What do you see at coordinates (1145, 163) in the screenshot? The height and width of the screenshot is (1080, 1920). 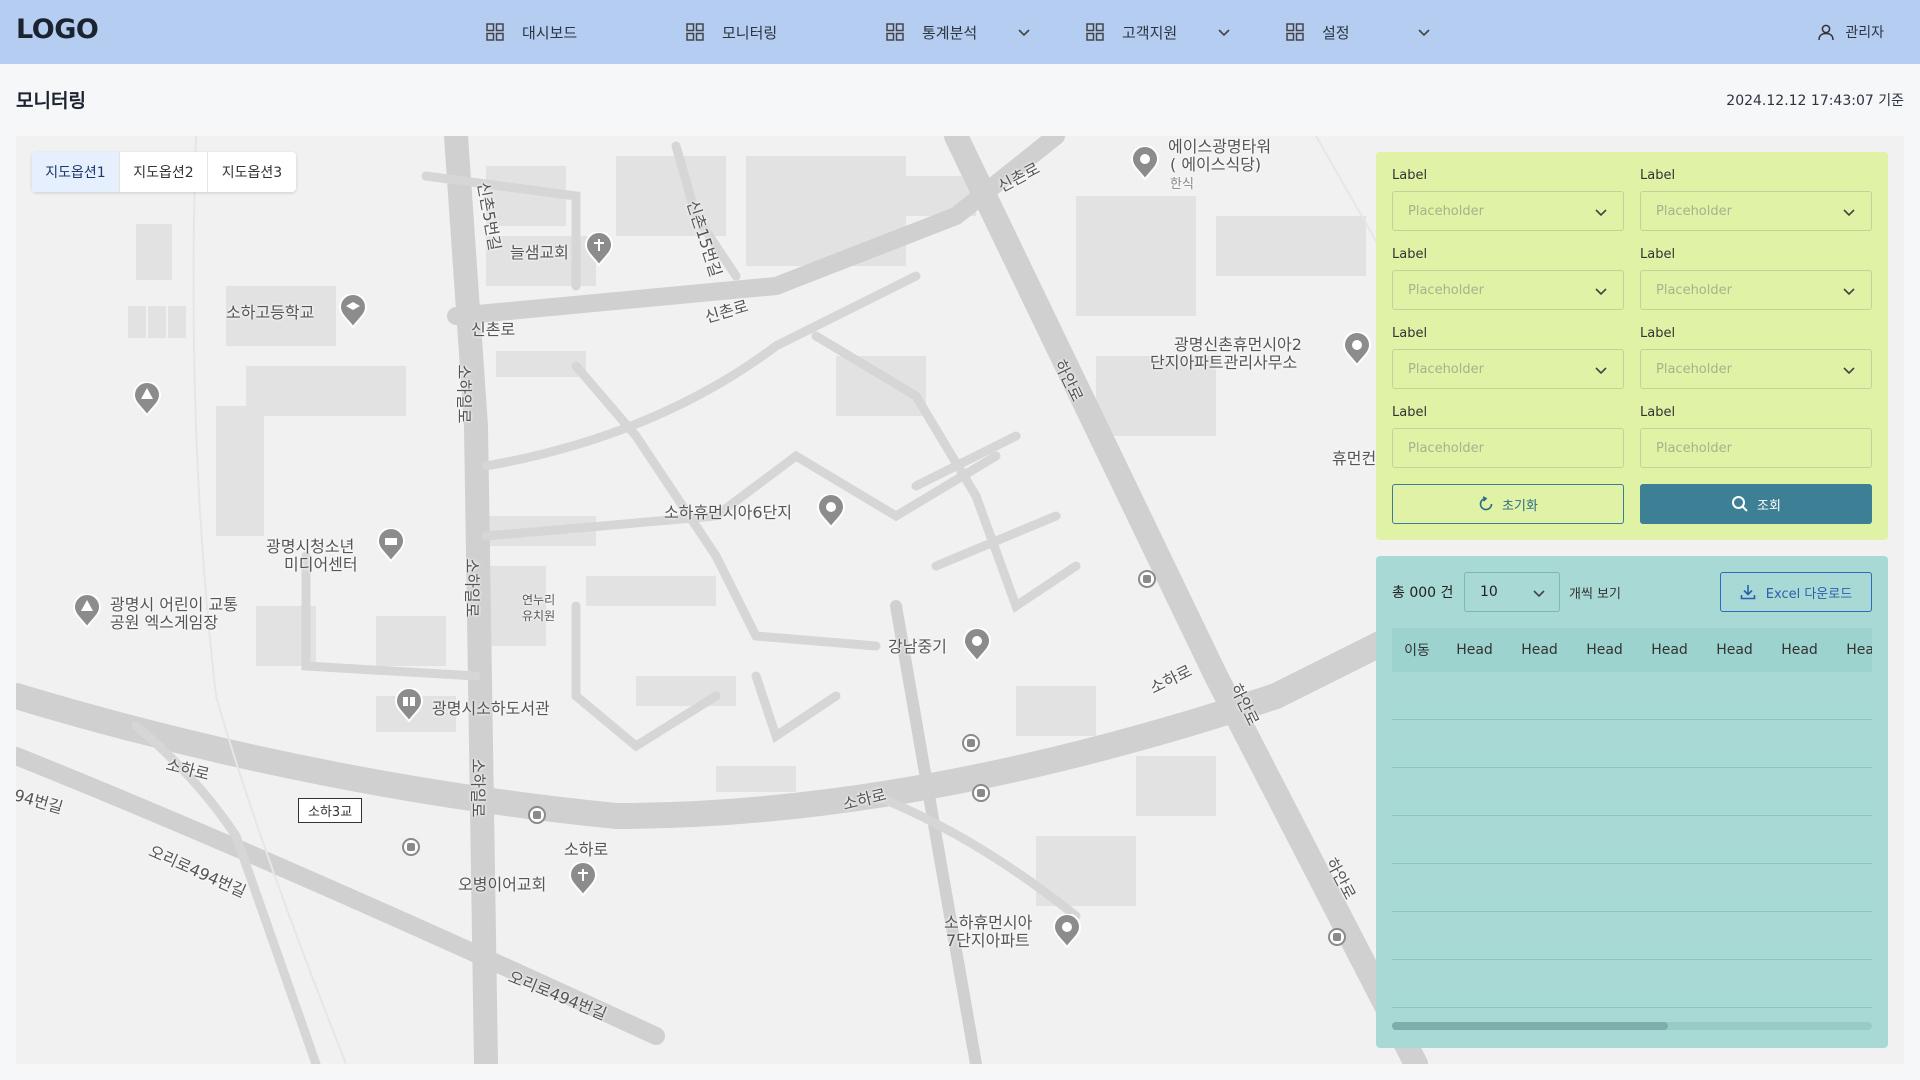 I see `restaurant-pin-icon` at bounding box center [1145, 163].